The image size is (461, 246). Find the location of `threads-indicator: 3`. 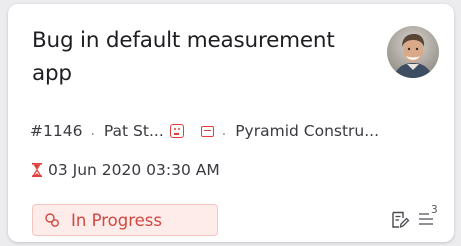

threads-indicator: 3 is located at coordinates (431, 217).